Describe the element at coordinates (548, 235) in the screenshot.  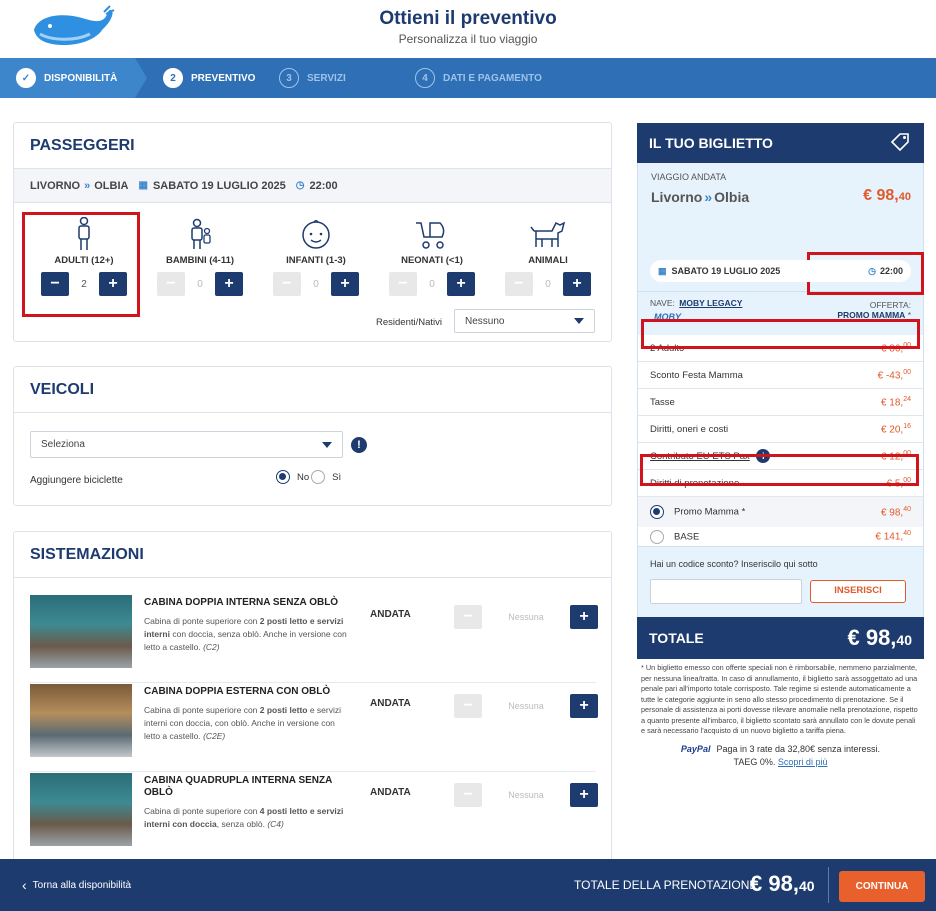
I see `dog-icon` at that location.